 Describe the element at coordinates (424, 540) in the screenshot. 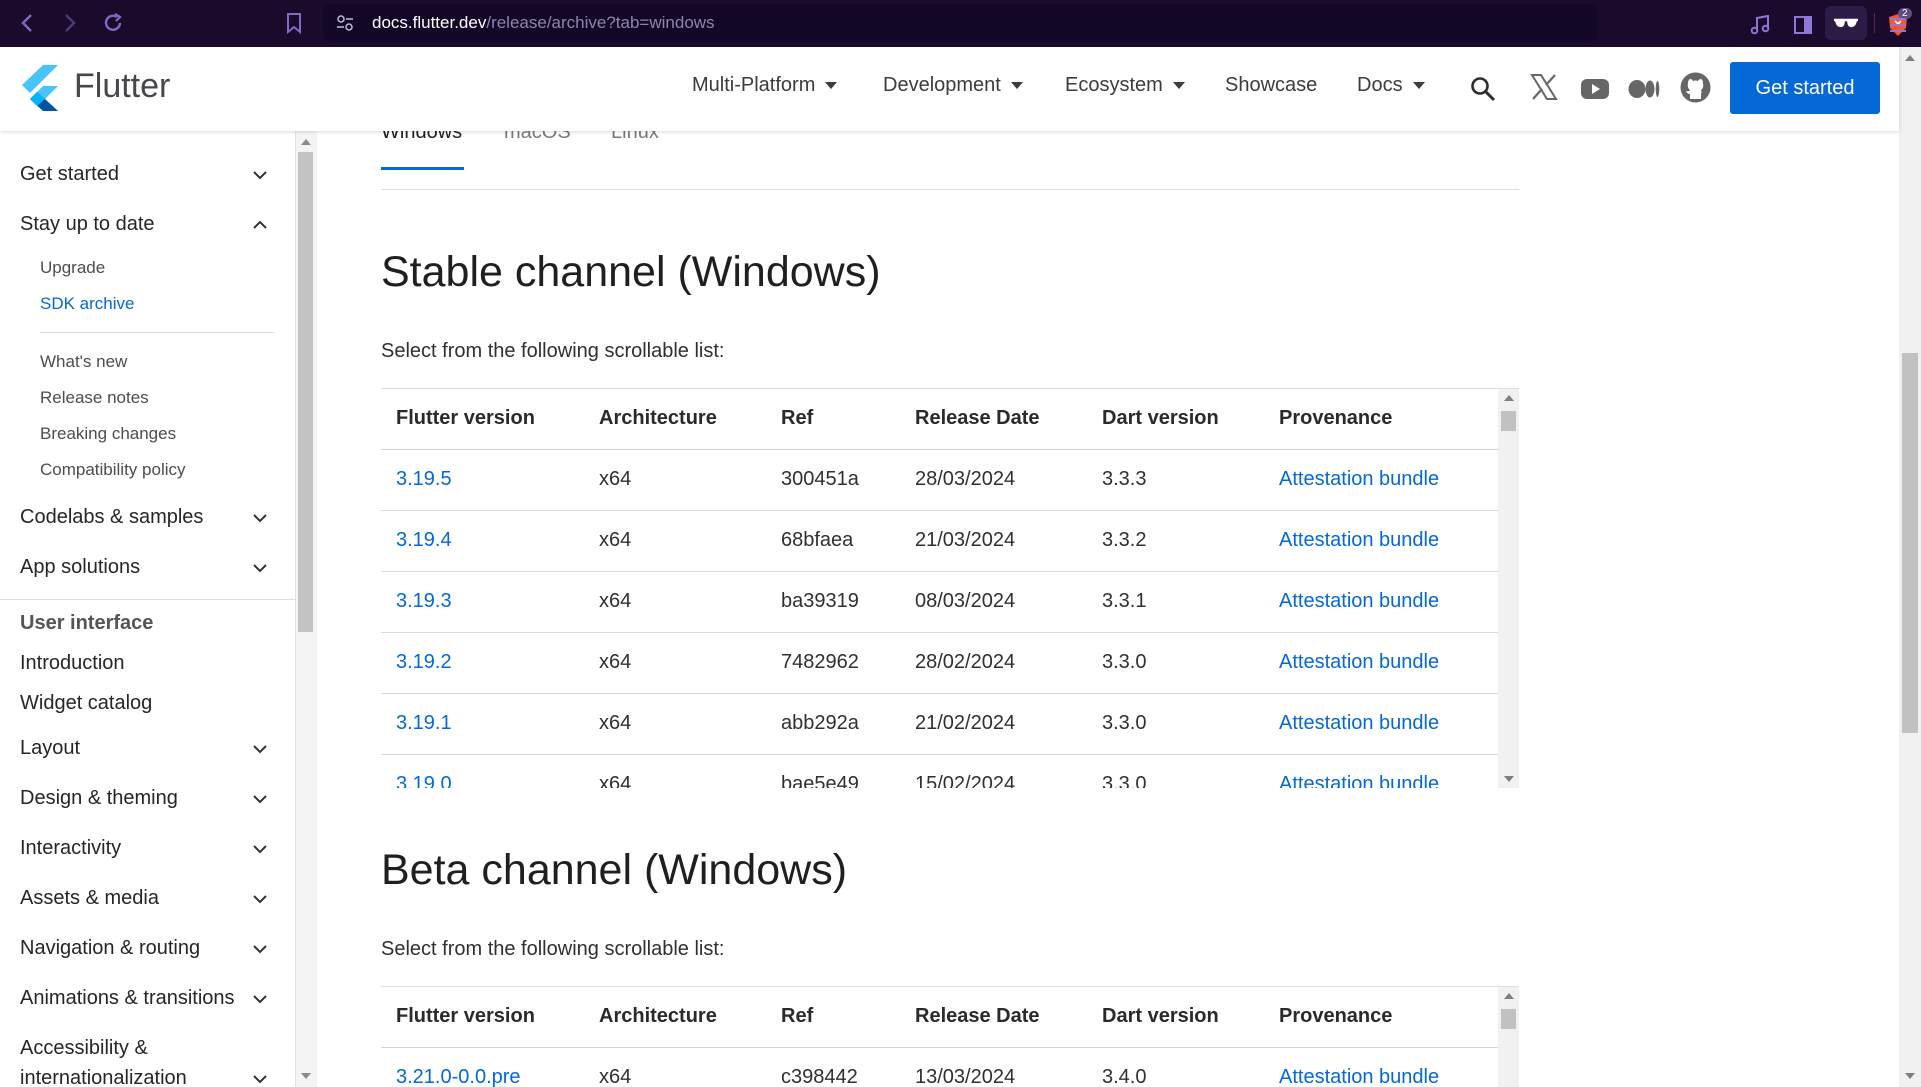

I see `version-link: 3.19.4` at that location.